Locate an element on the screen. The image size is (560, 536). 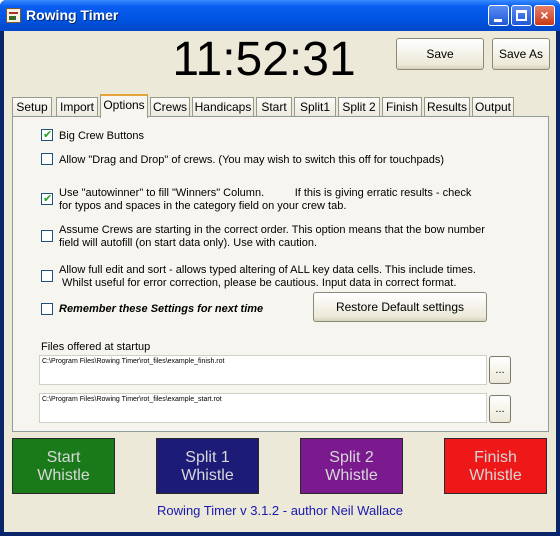
tab-finish: Finish is located at coordinates (402, 107).